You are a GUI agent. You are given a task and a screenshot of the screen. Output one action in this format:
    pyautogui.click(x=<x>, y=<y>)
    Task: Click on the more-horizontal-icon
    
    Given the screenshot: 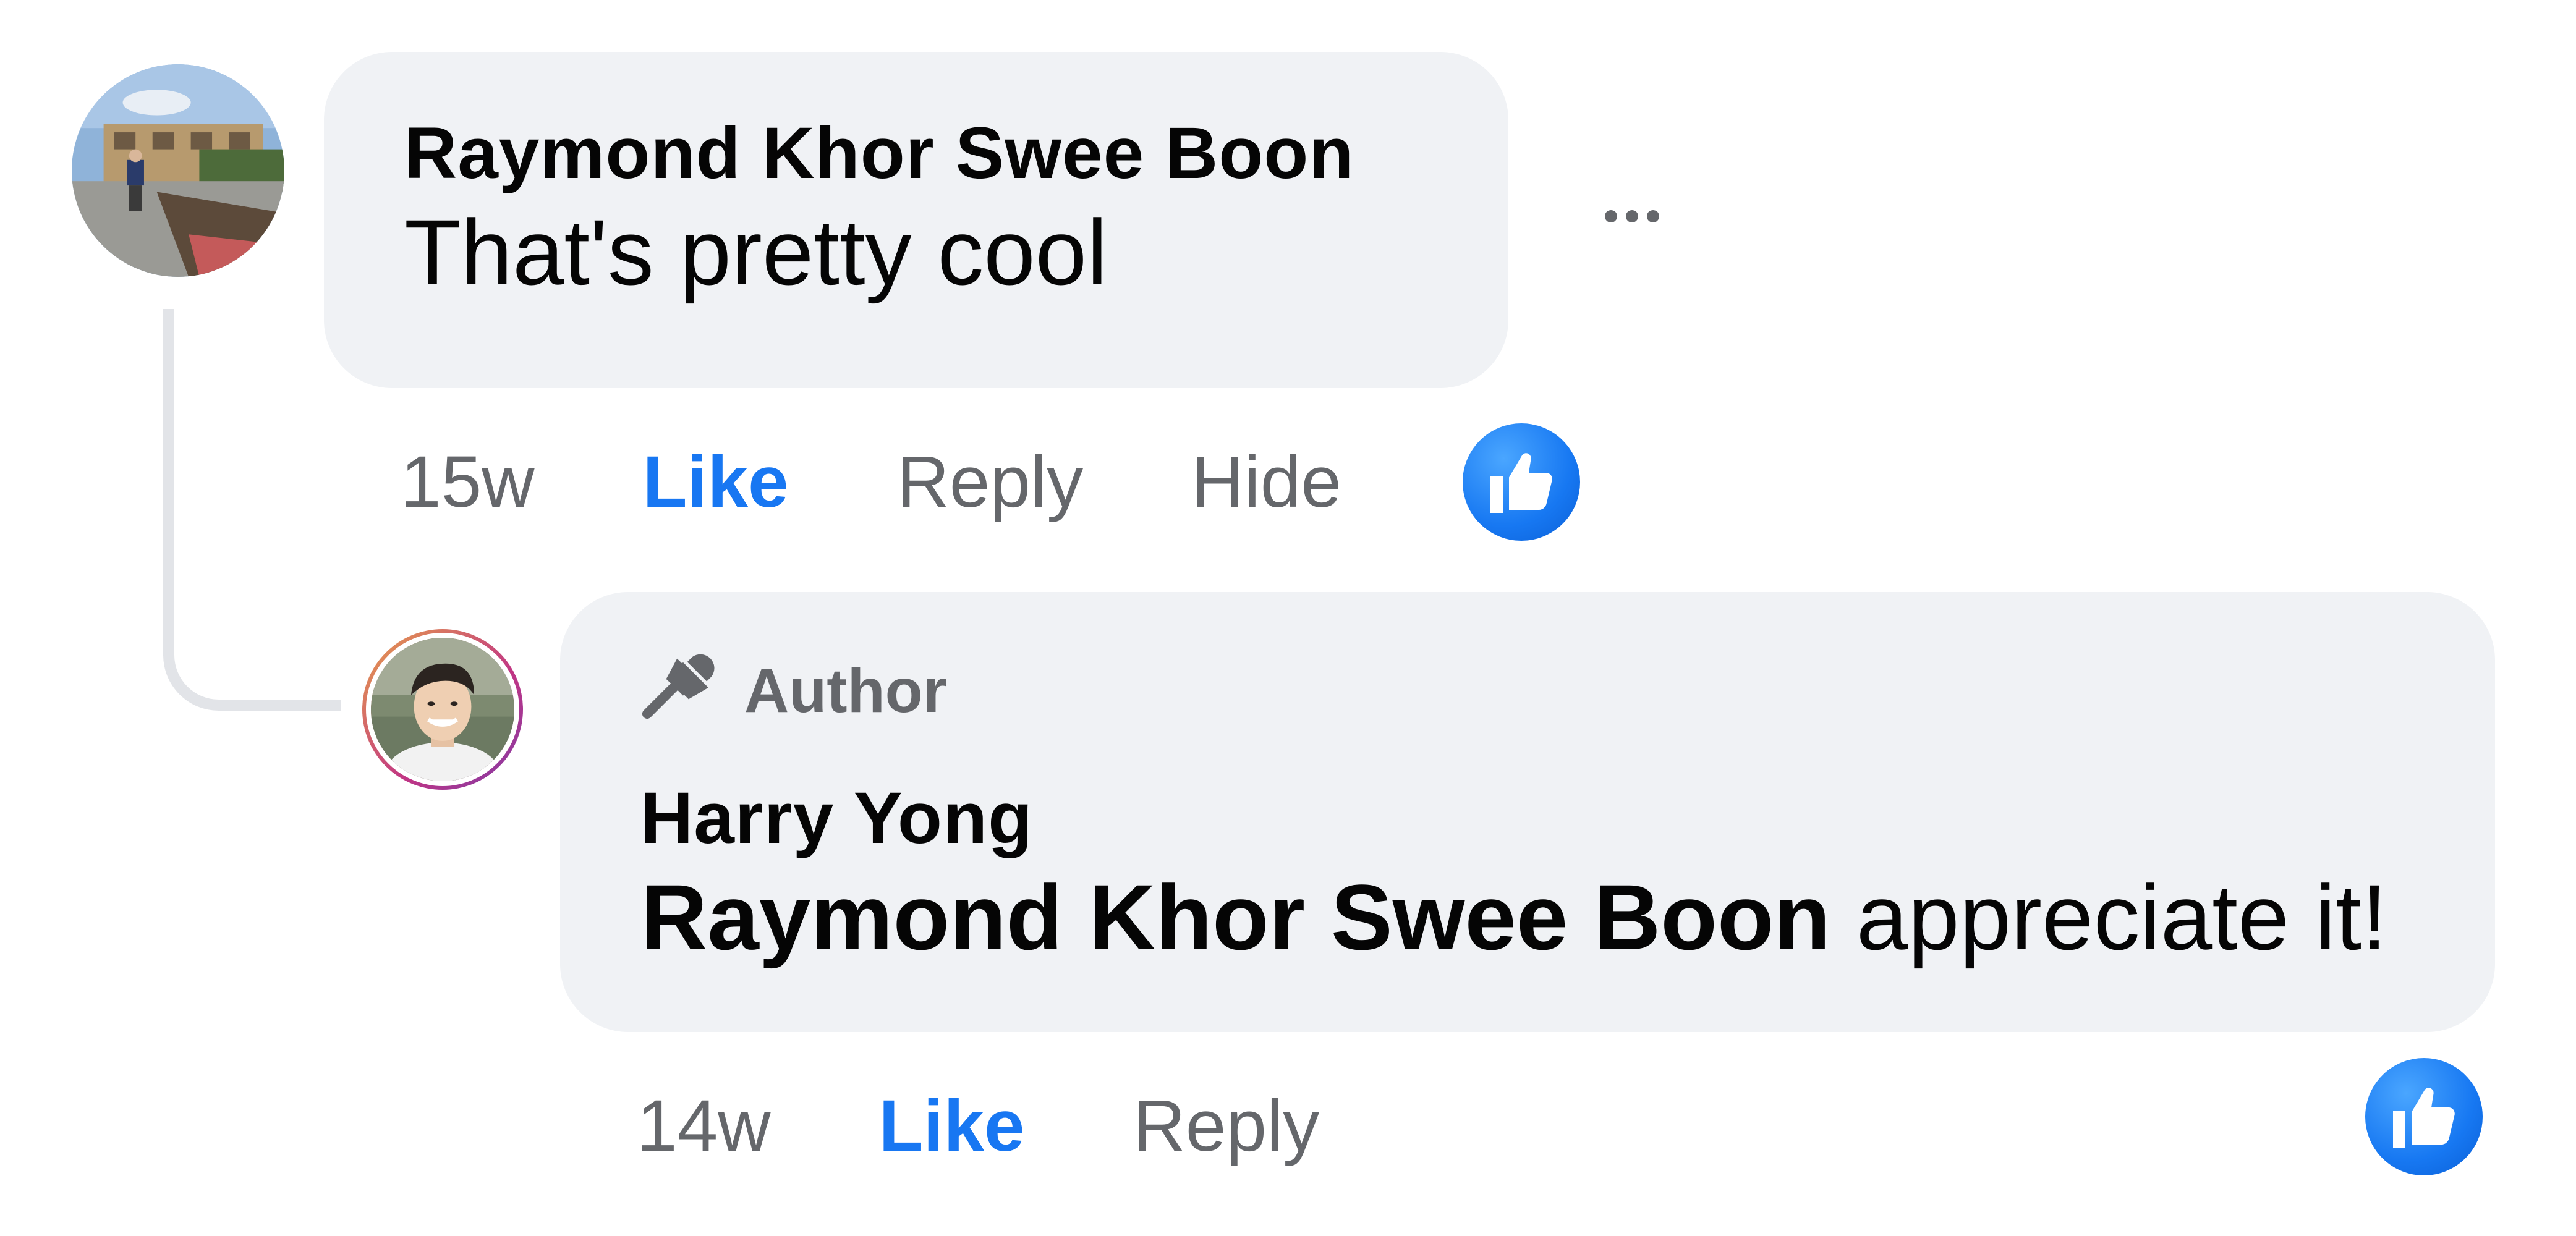 What is the action you would take?
    pyautogui.click(x=1611, y=216)
    